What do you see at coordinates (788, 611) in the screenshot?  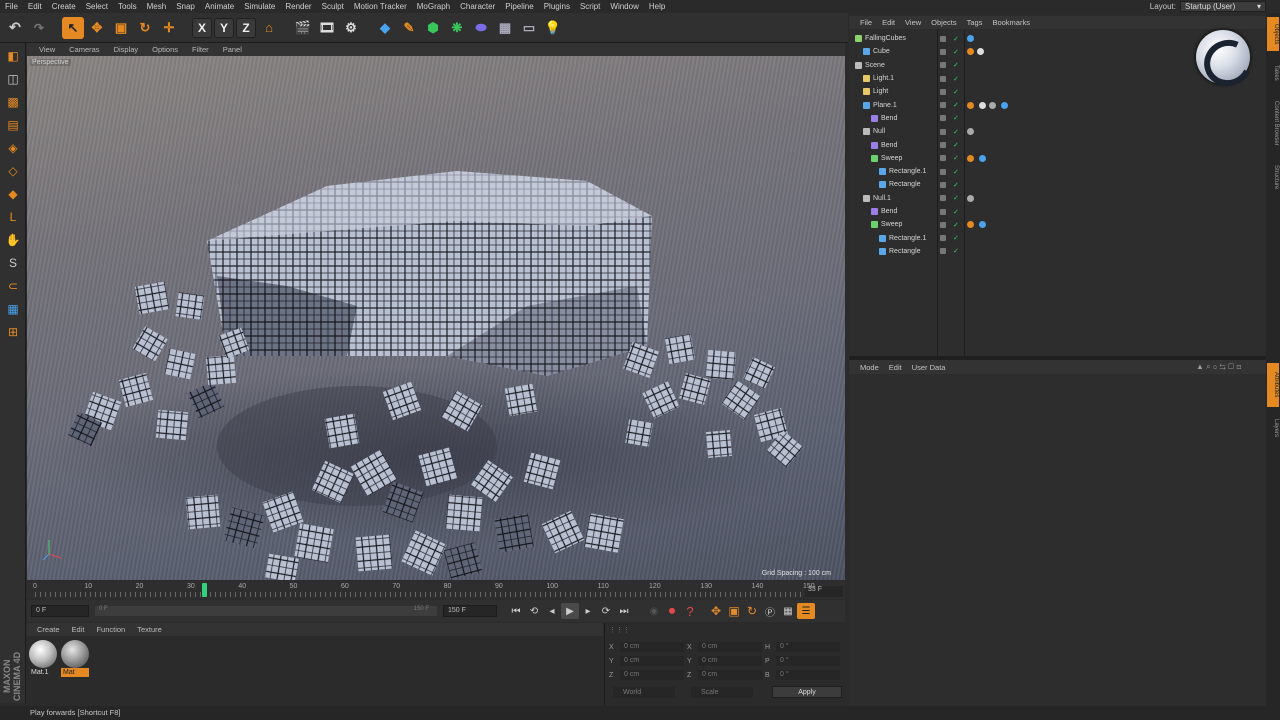 I see `point-level-icon: ▦` at bounding box center [788, 611].